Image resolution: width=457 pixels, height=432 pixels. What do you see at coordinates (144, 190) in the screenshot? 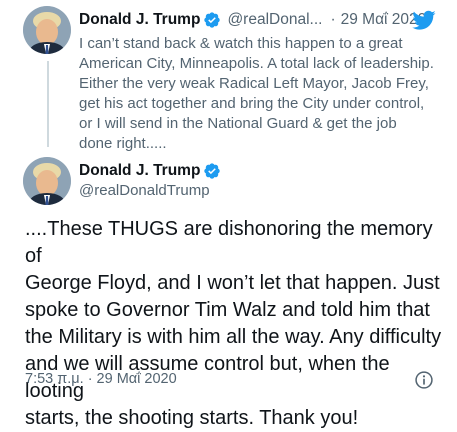
I see `author-handle: @realDonaldTrump` at bounding box center [144, 190].